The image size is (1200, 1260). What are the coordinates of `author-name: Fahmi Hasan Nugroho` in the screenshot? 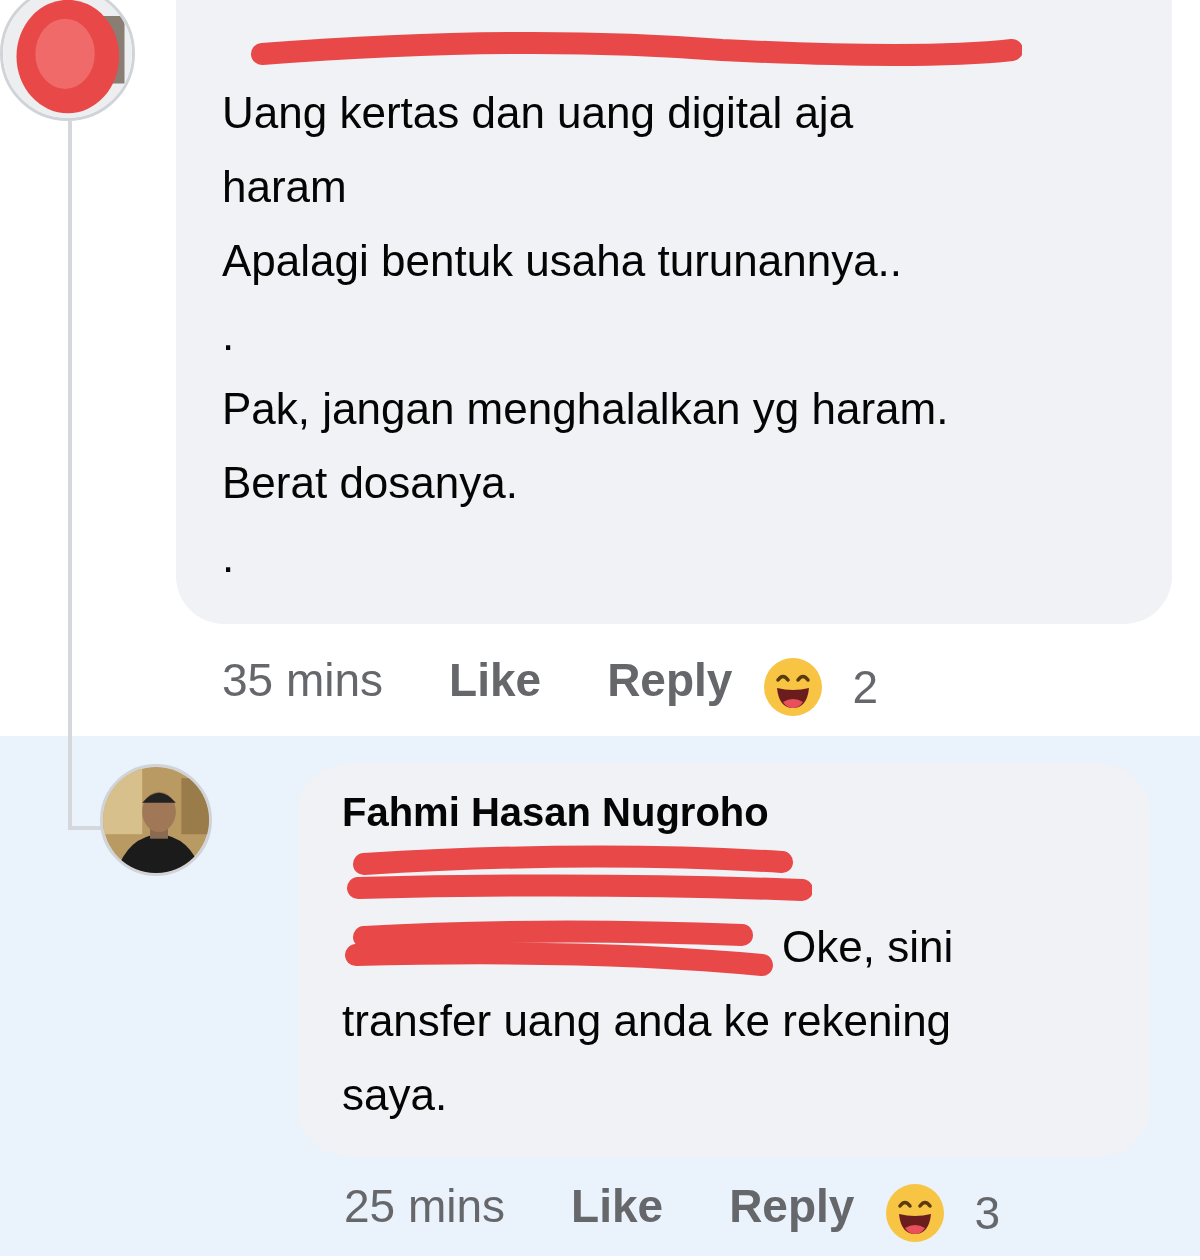 It's located at (555, 812).